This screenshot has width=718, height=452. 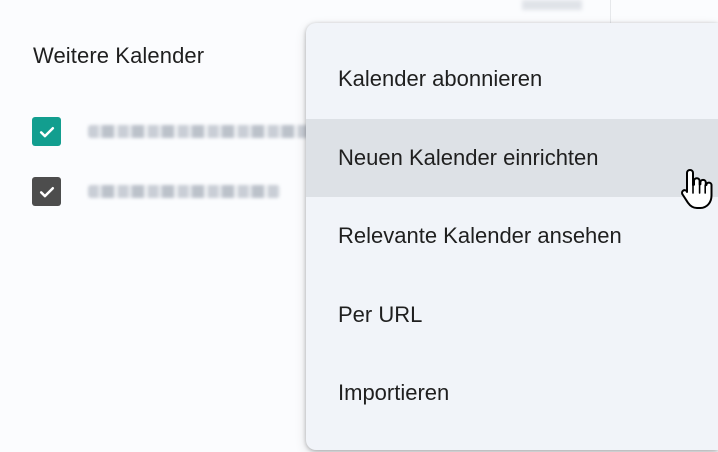 What do you see at coordinates (394, 392) in the screenshot?
I see `menu-item-label: Importieren` at bounding box center [394, 392].